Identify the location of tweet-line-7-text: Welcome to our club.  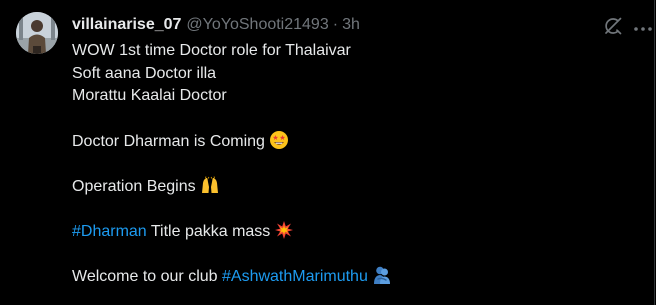
(147, 276).